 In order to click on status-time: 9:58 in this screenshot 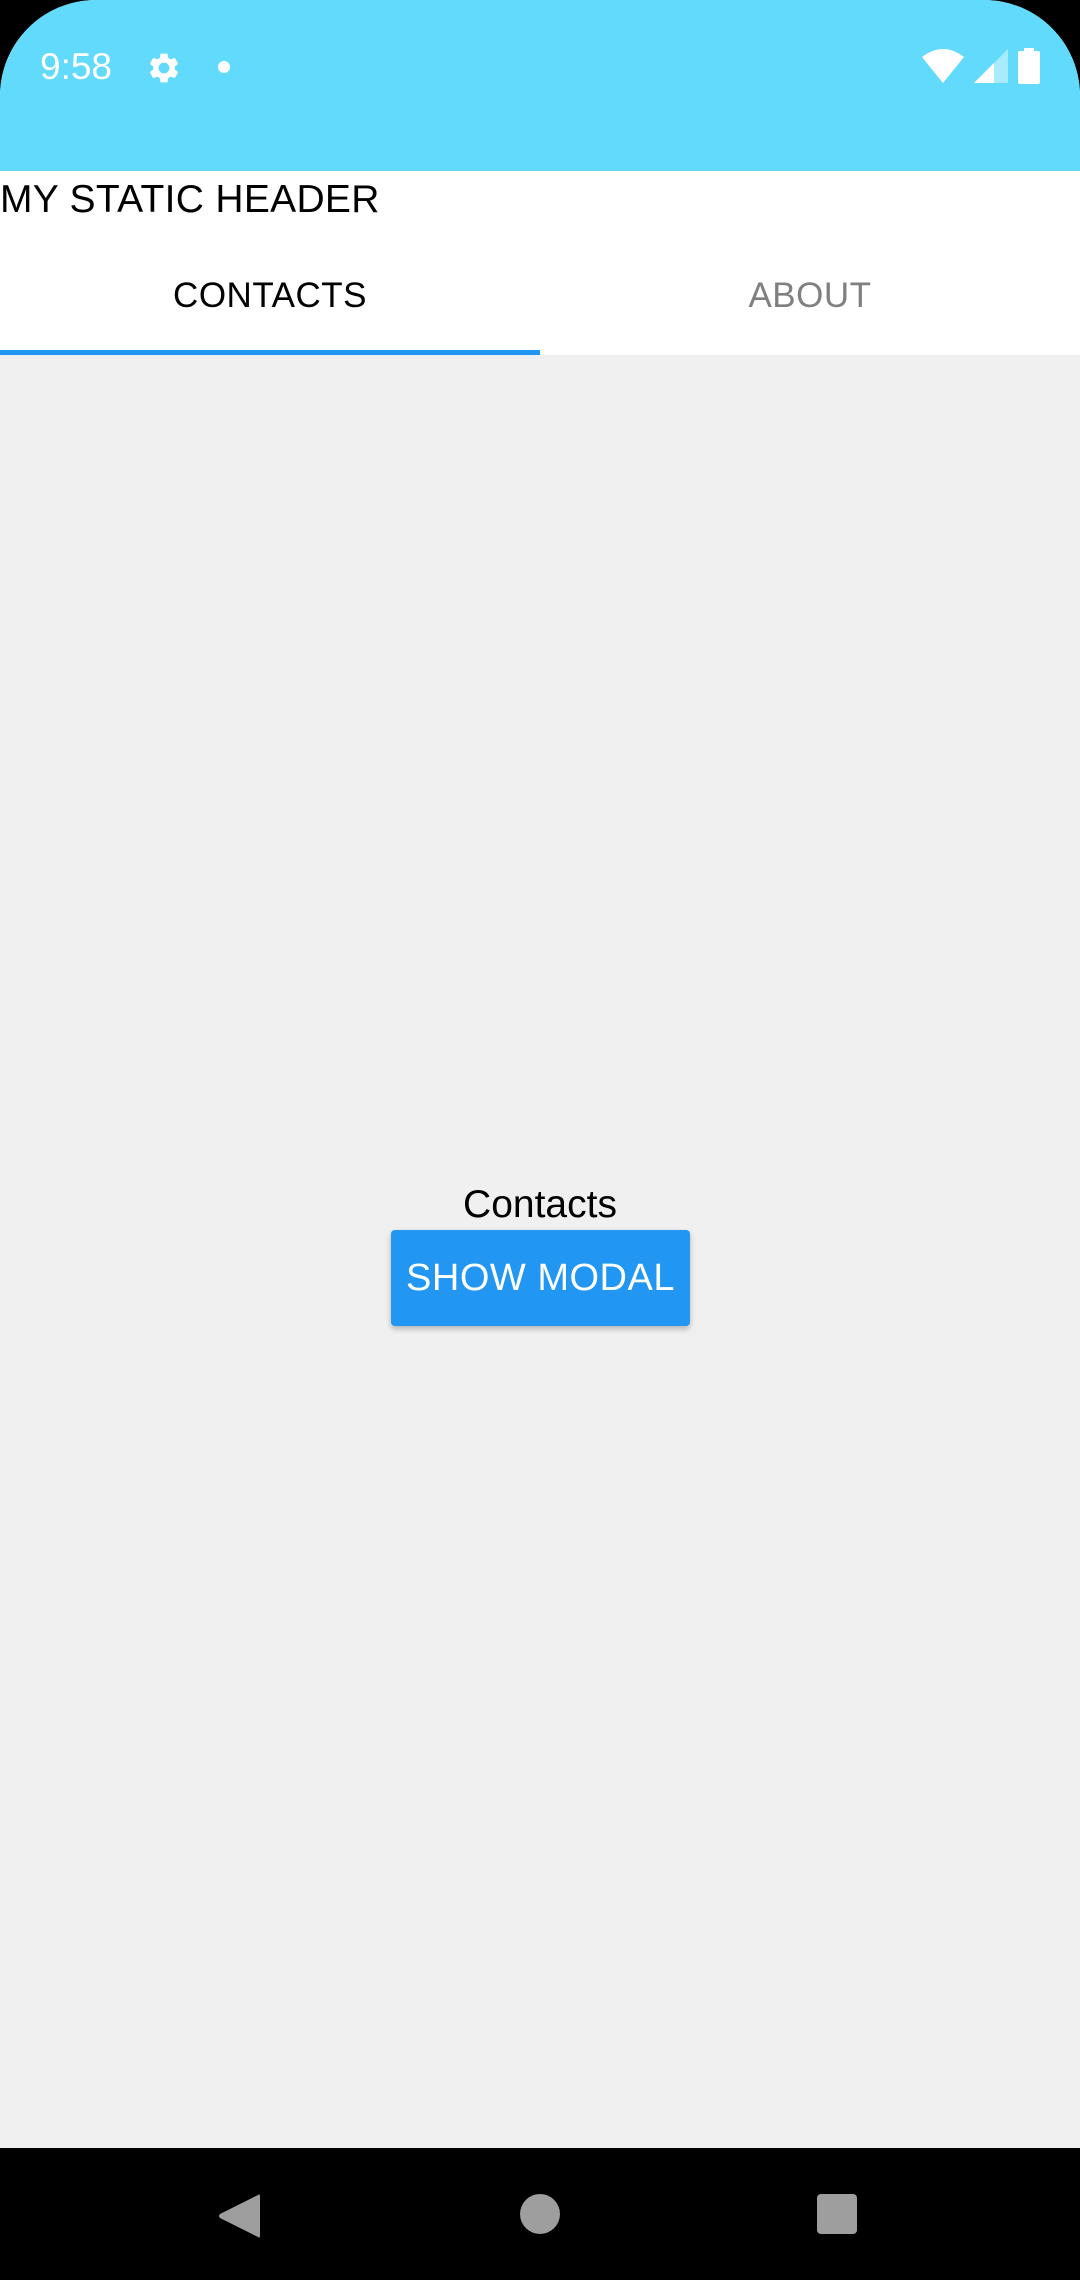, I will do `click(76, 66)`.